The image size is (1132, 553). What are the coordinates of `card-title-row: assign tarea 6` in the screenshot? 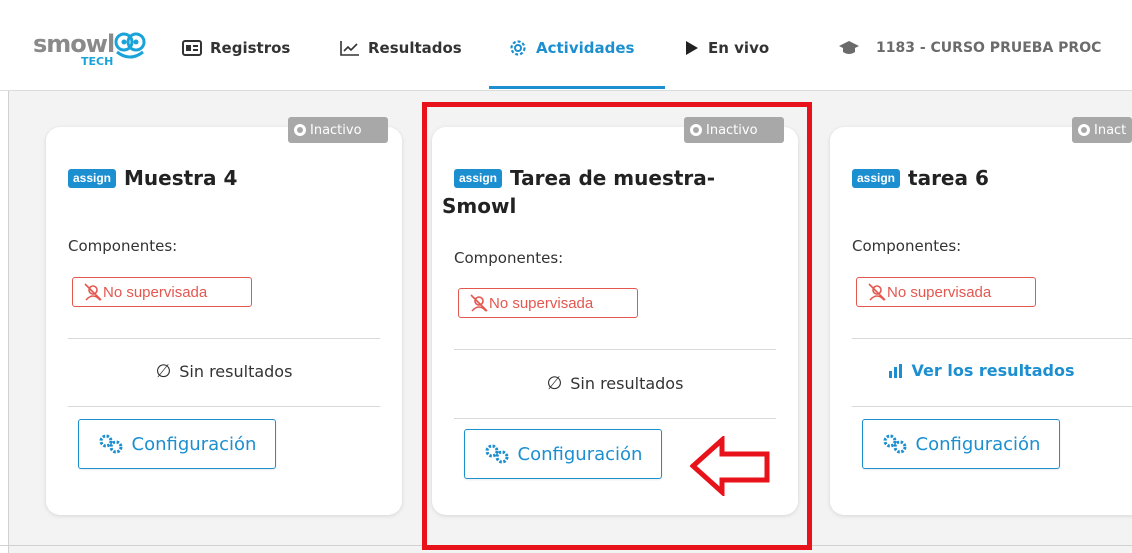 It's located at (920, 178).